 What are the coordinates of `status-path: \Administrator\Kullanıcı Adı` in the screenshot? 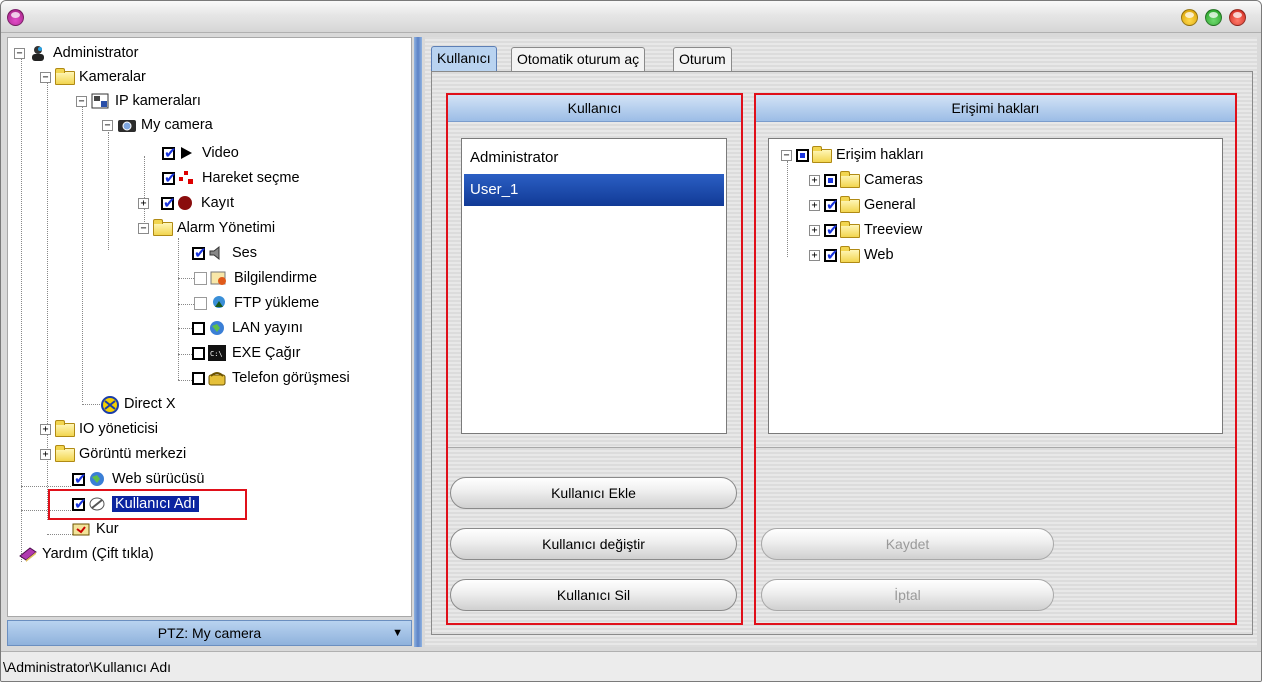 It's located at (87, 667).